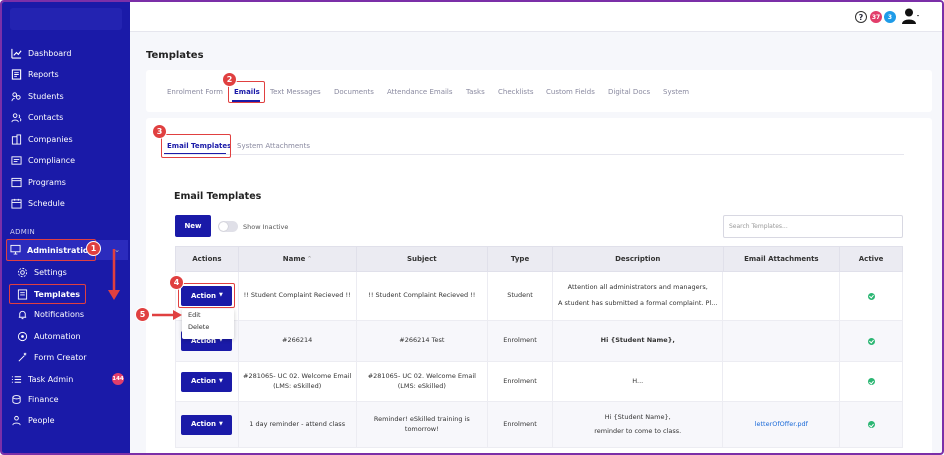  I want to click on subtab-divider, so click(534, 154).